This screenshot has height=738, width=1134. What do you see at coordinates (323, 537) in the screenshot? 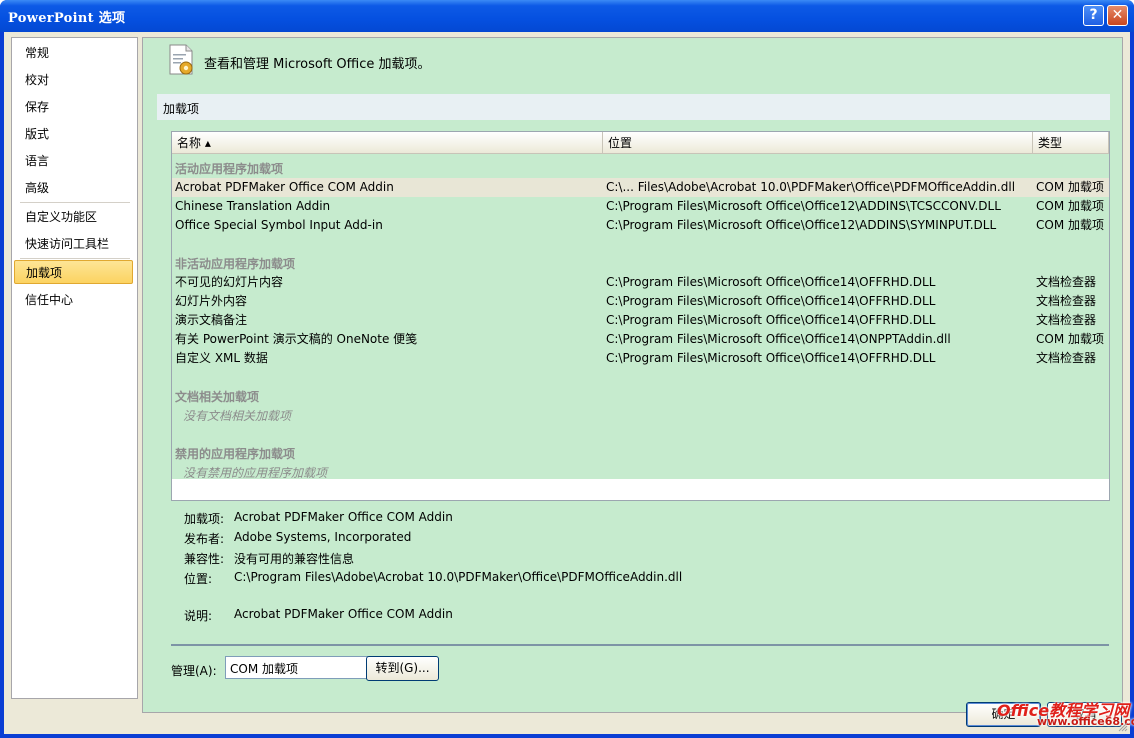
I see `detail-publisher-value: Adobe Systems, Incorporated` at bounding box center [323, 537].